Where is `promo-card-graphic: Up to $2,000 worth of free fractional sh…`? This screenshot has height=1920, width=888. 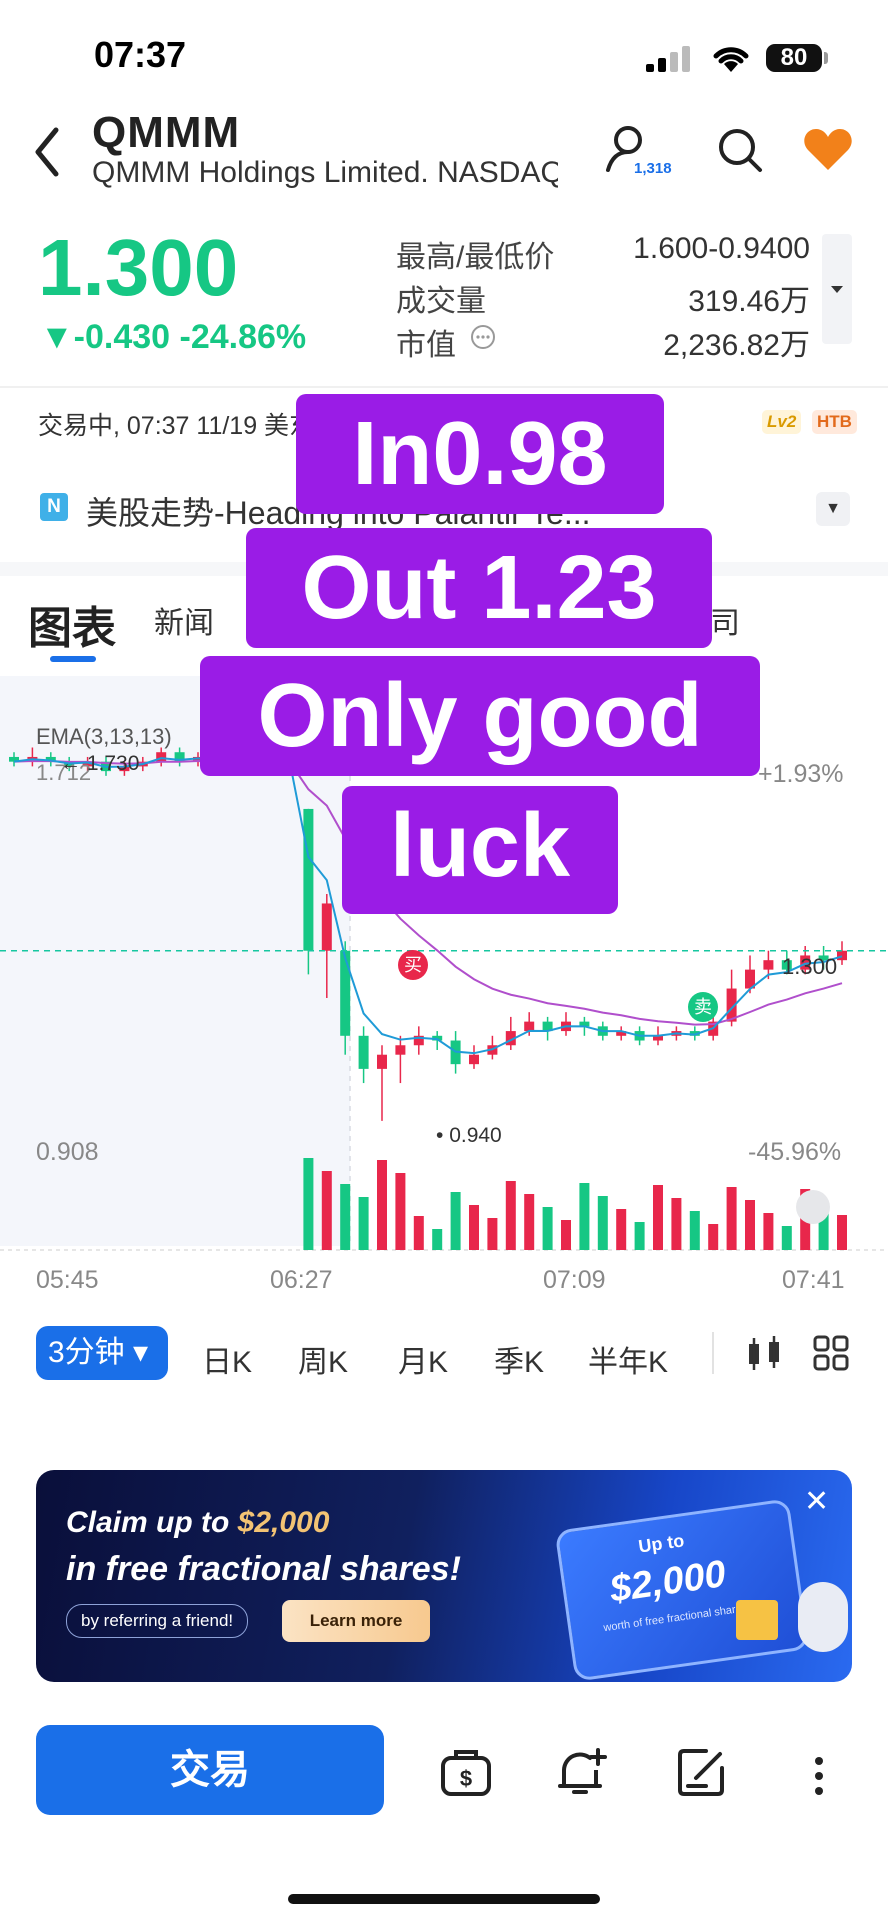 promo-card-graphic: Up to $2,000 worth of free fractional sh… is located at coordinates (682, 1590).